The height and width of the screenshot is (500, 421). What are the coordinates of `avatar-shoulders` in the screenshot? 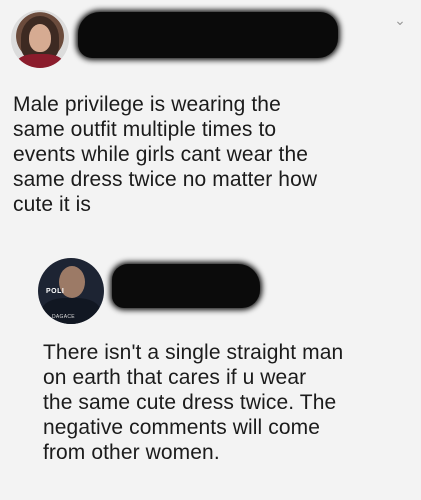 It's located at (71, 311).